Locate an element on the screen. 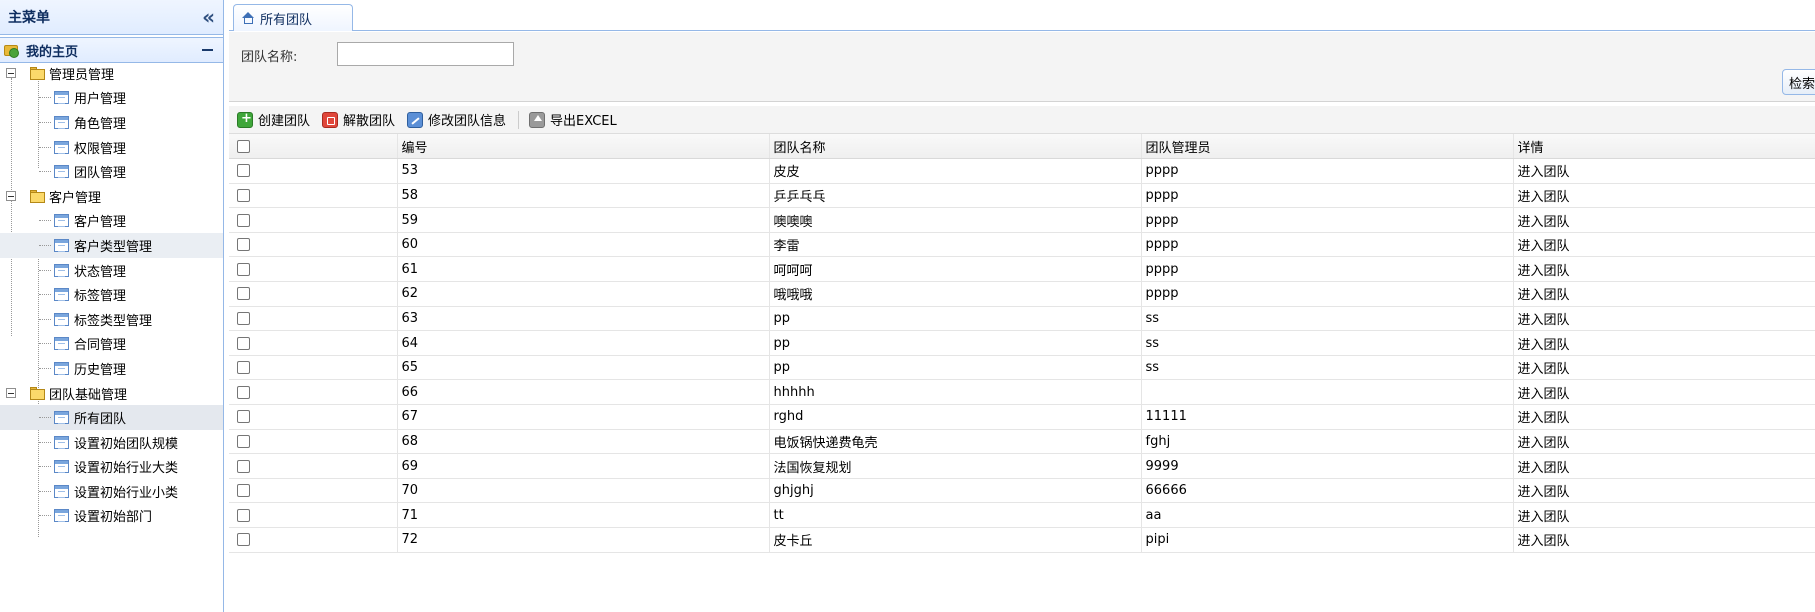 The image size is (1815, 612). column-header-team-name: 团队名称 is located at coordinates (955, 147).